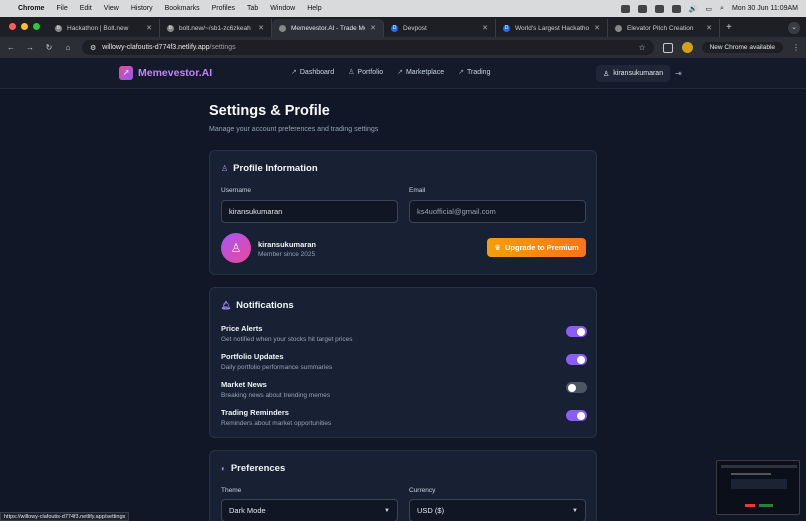 The height and width of the screenshot is (521, 806). I want to click on browser-tab: b bolt.new/~/sb1-zc6zkeah ✕, so click(216, 28).